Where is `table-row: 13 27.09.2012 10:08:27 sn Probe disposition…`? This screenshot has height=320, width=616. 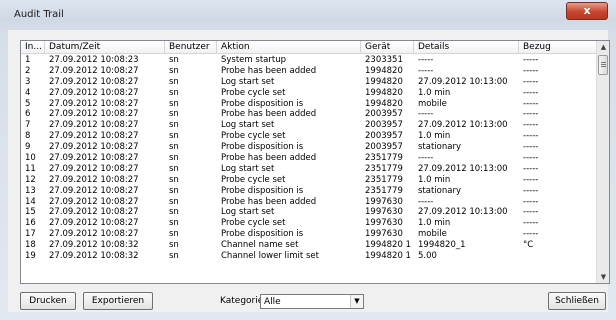
table-row: 13 27.09.2012 10:08:27 sn Probe disposition… is located at coordinates (309, 191).